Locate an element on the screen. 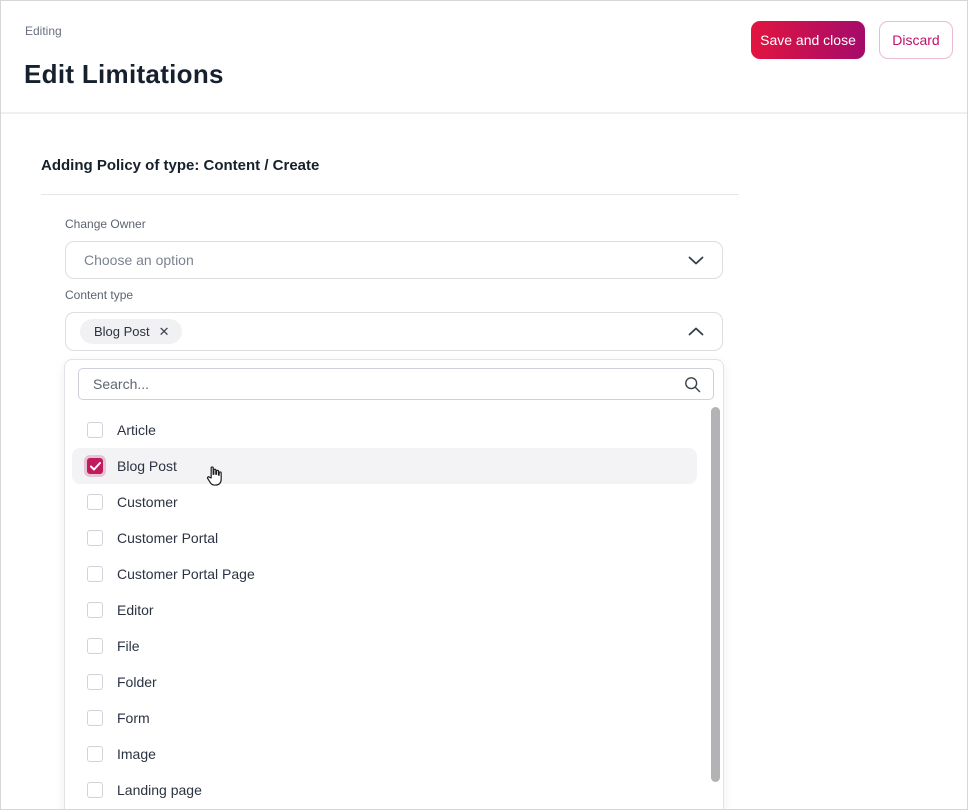 This screenshot has height=810, width=968. selected-chip: Blog Post ✕ is located at coordinates (131, 331).